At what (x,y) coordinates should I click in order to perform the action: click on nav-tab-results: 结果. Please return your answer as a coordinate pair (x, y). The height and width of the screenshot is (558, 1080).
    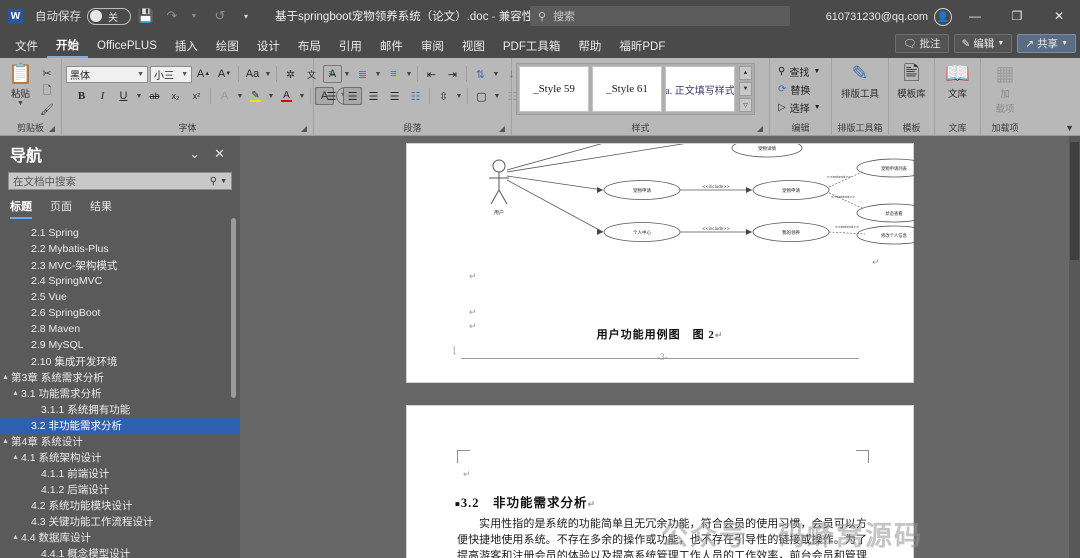
    Looking at the image, I should click on (101, 208).